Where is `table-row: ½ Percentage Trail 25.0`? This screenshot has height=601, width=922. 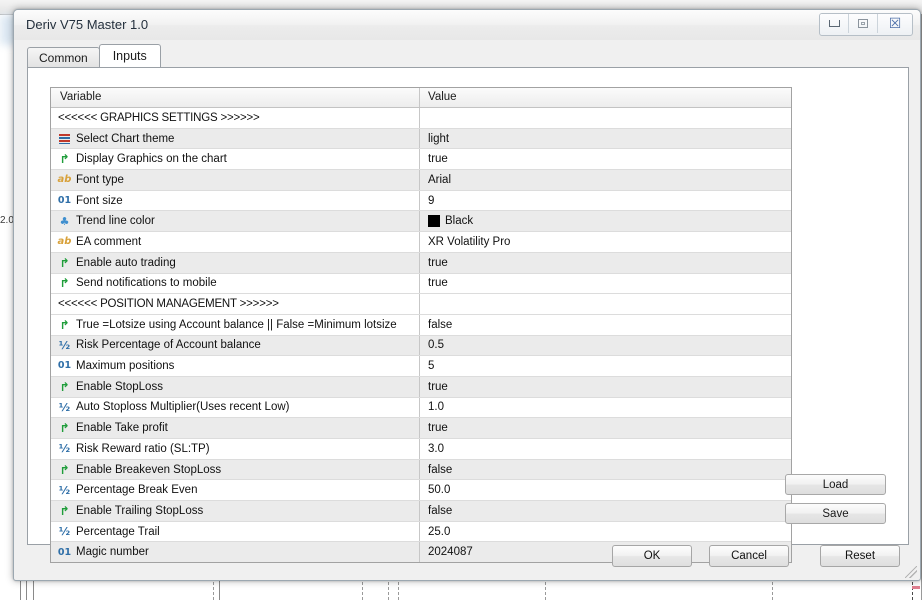
table-row: ½ Percentage Trail 25.0 is located at coordinates (421, 532).